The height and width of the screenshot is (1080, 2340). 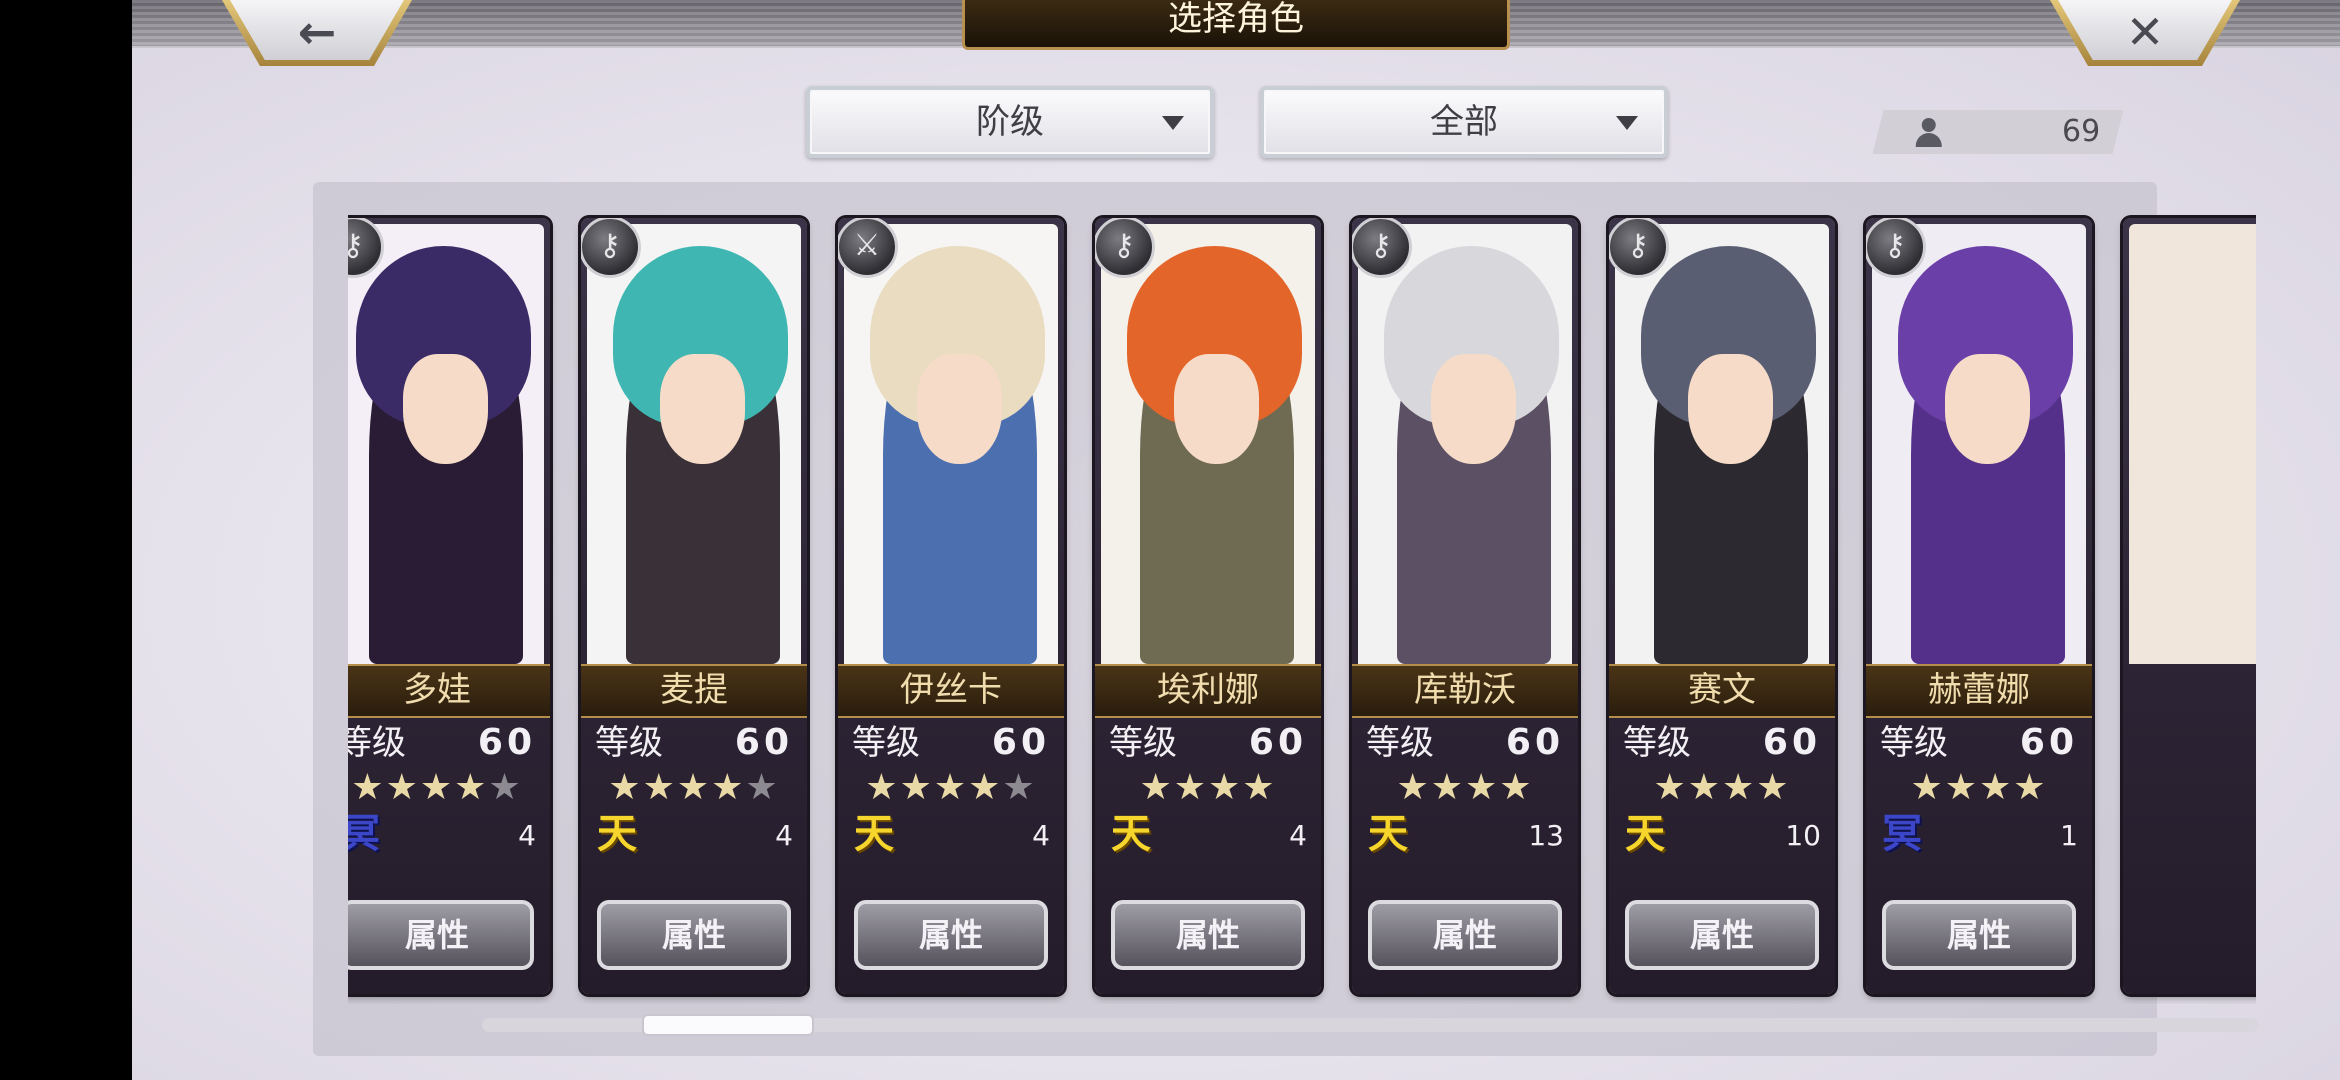 I want to click on scrollbar-thumb, so click(x=728, y=1025).